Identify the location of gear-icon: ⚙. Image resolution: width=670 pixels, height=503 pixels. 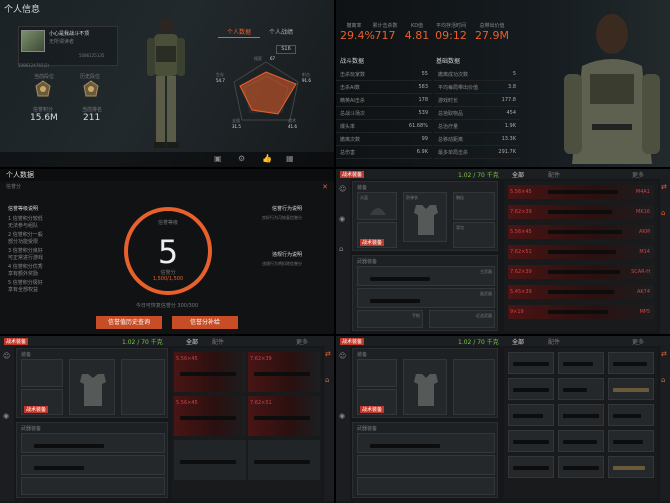
(241, 158).